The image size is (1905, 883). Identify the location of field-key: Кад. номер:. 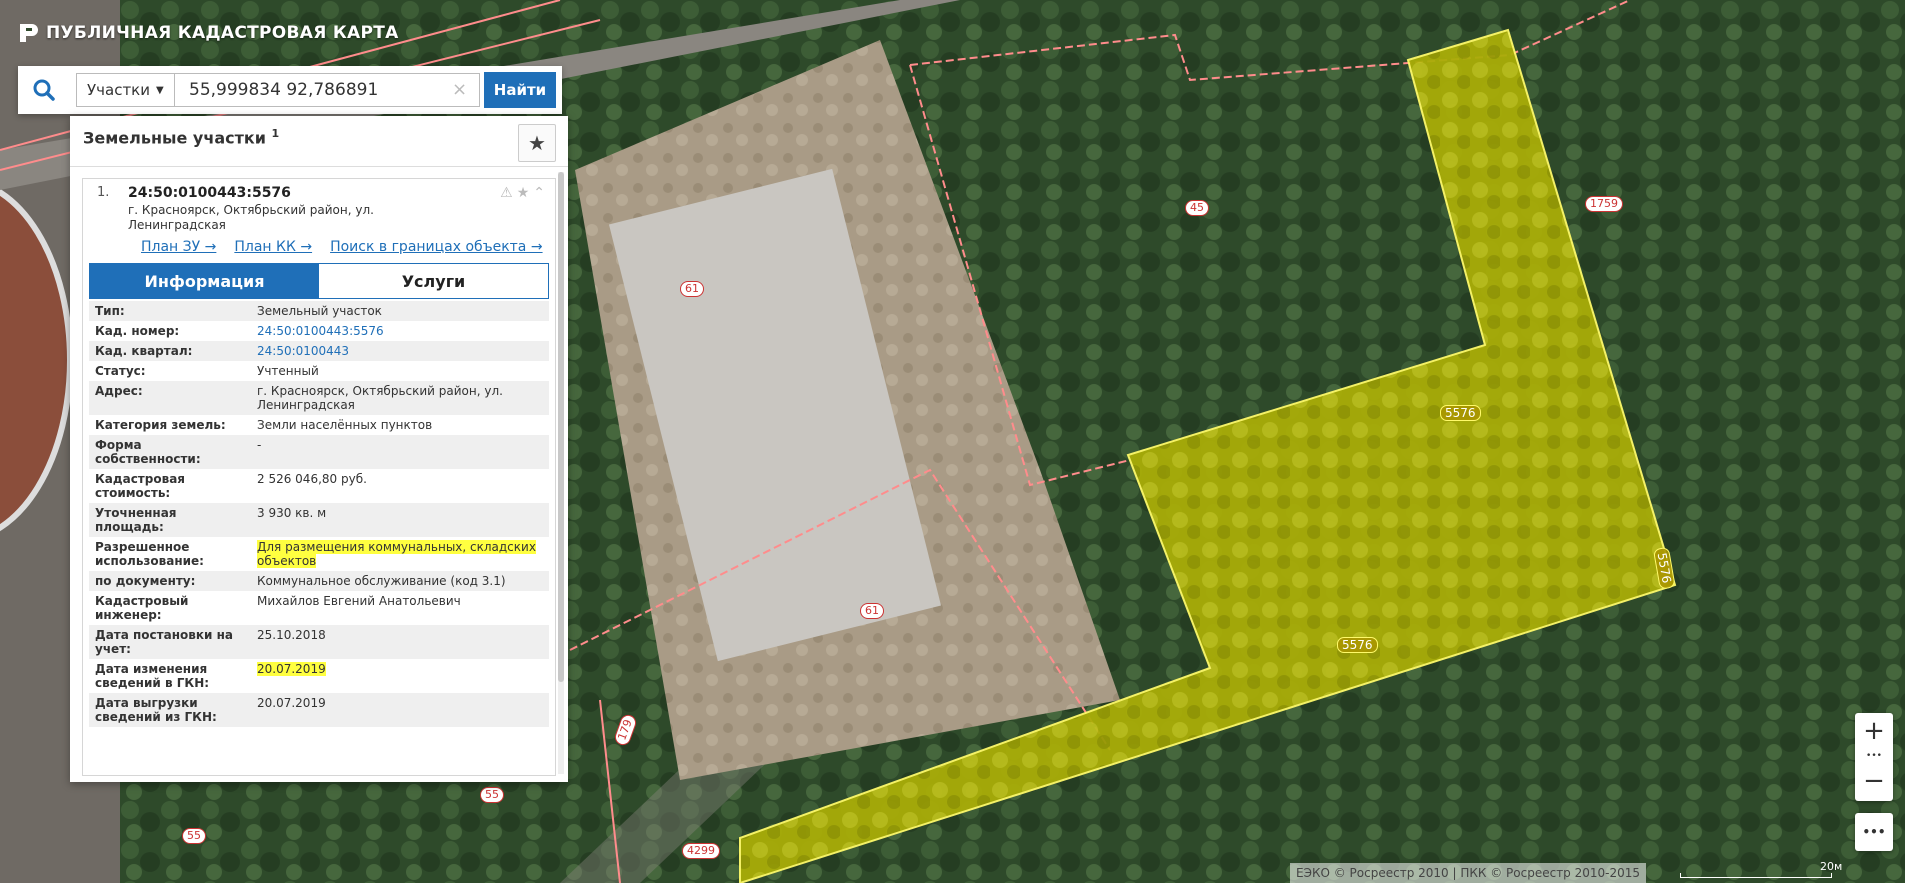
(137, 331).